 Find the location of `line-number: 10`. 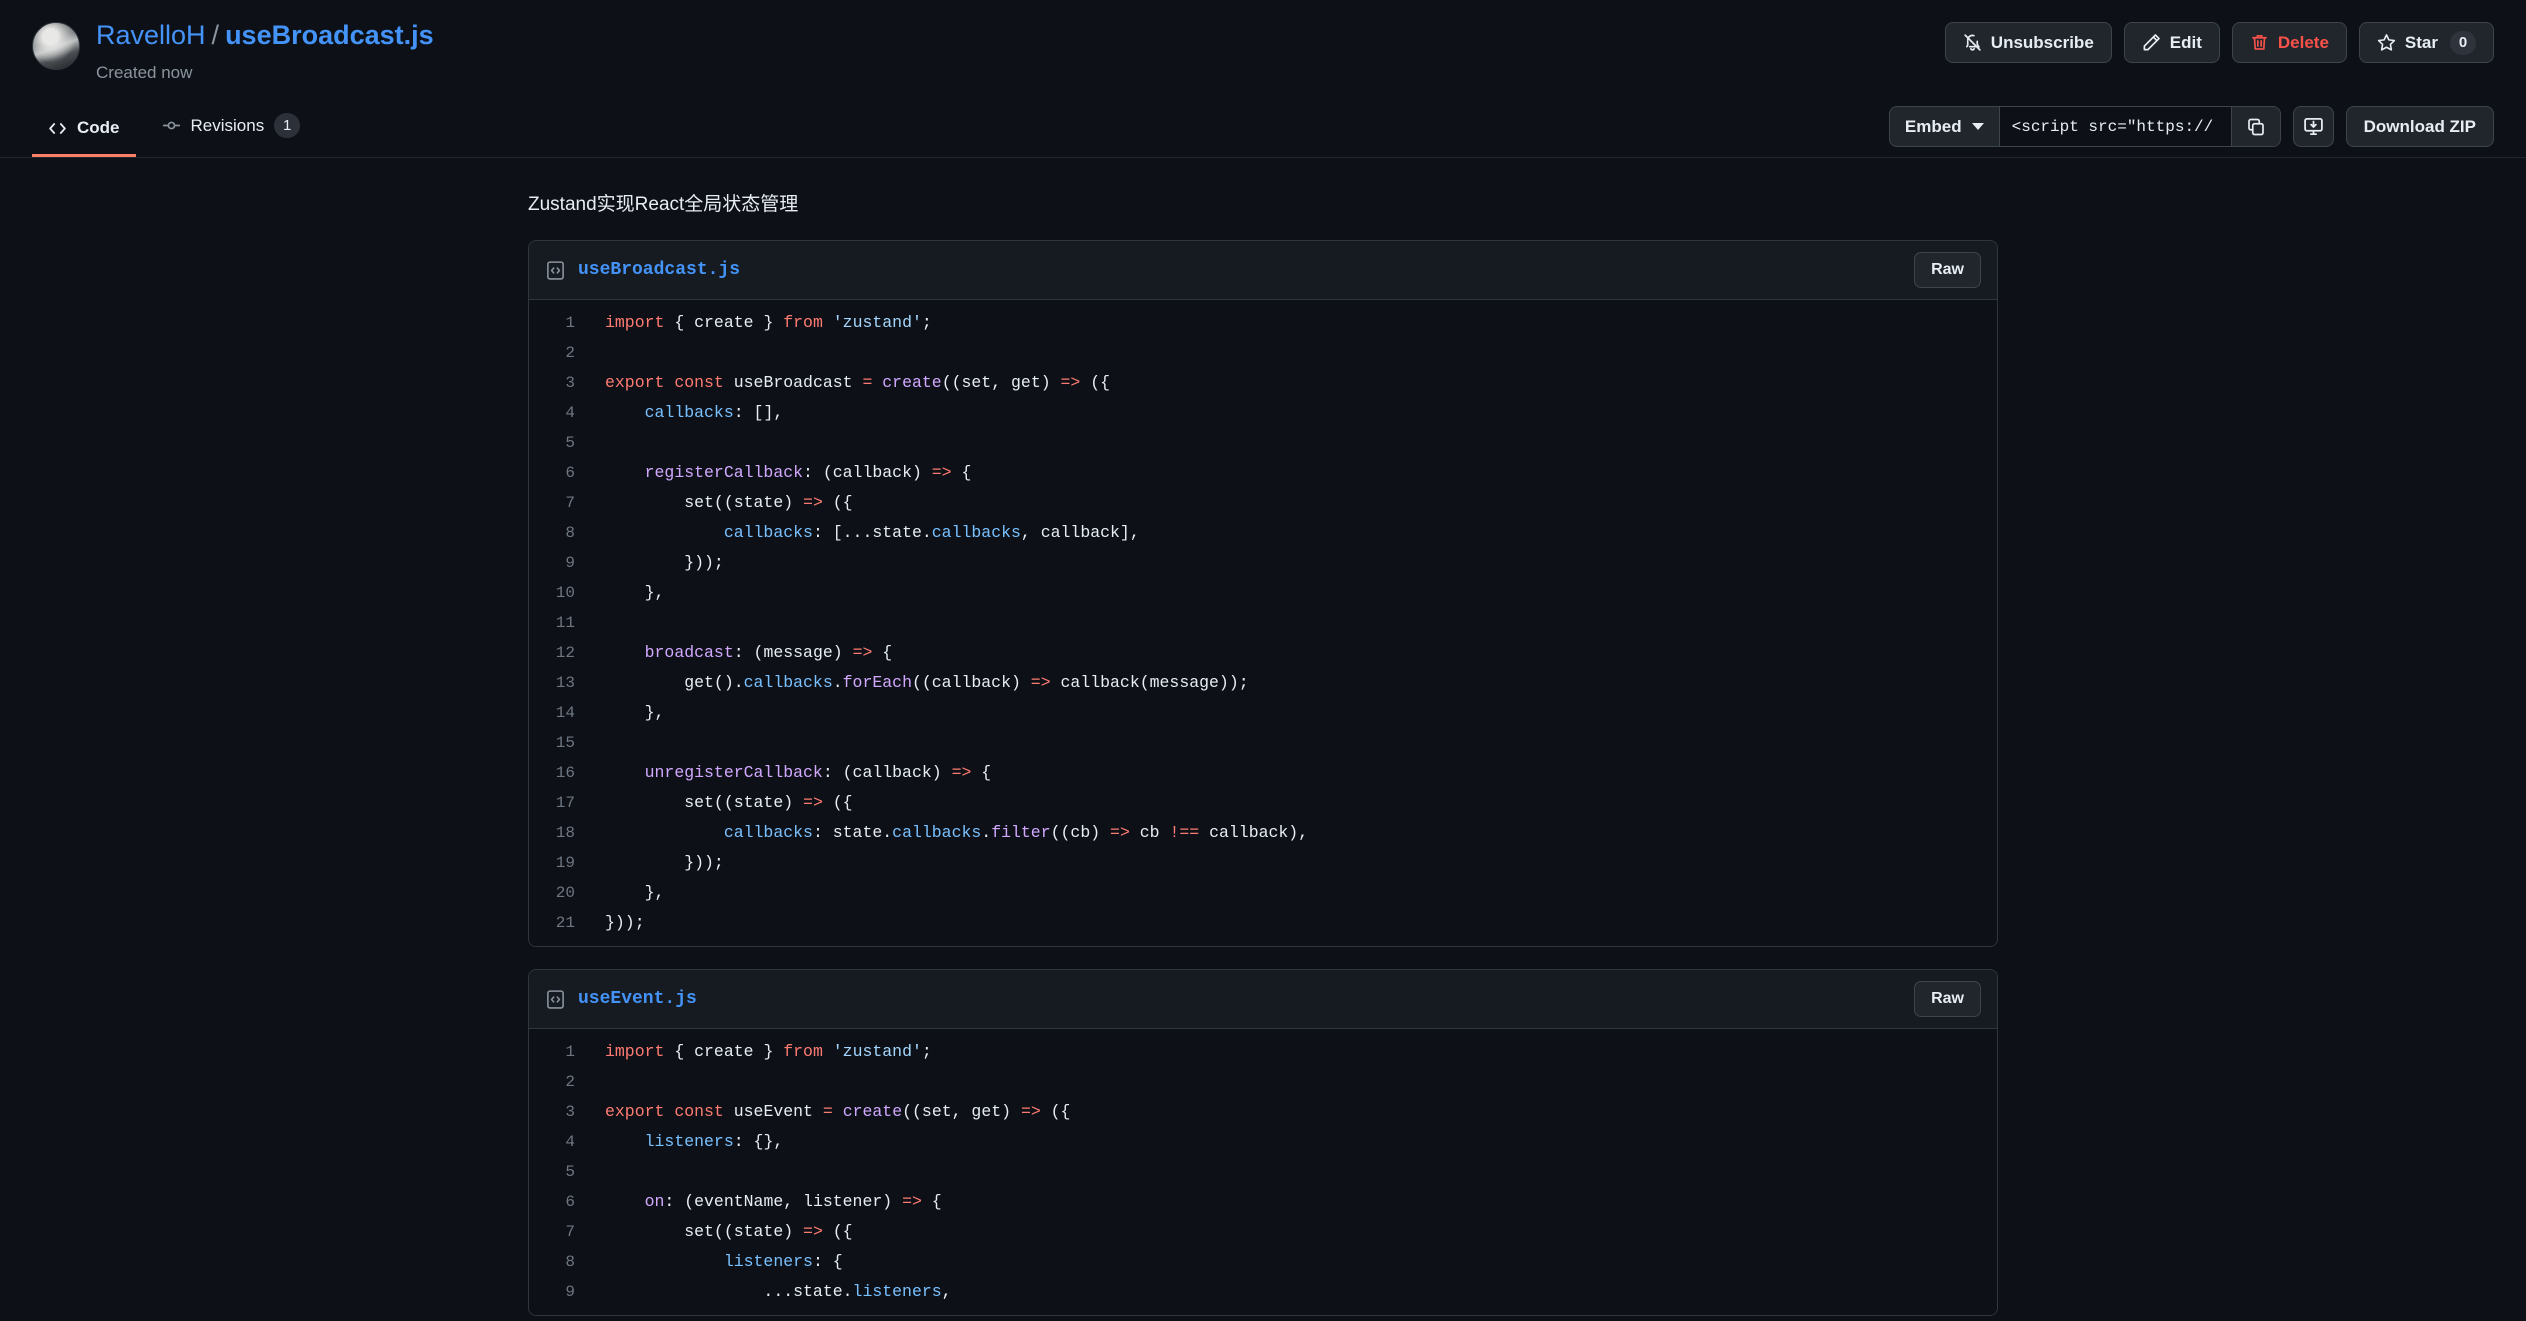

line-number: 10 is located at coordinates (560, 593).